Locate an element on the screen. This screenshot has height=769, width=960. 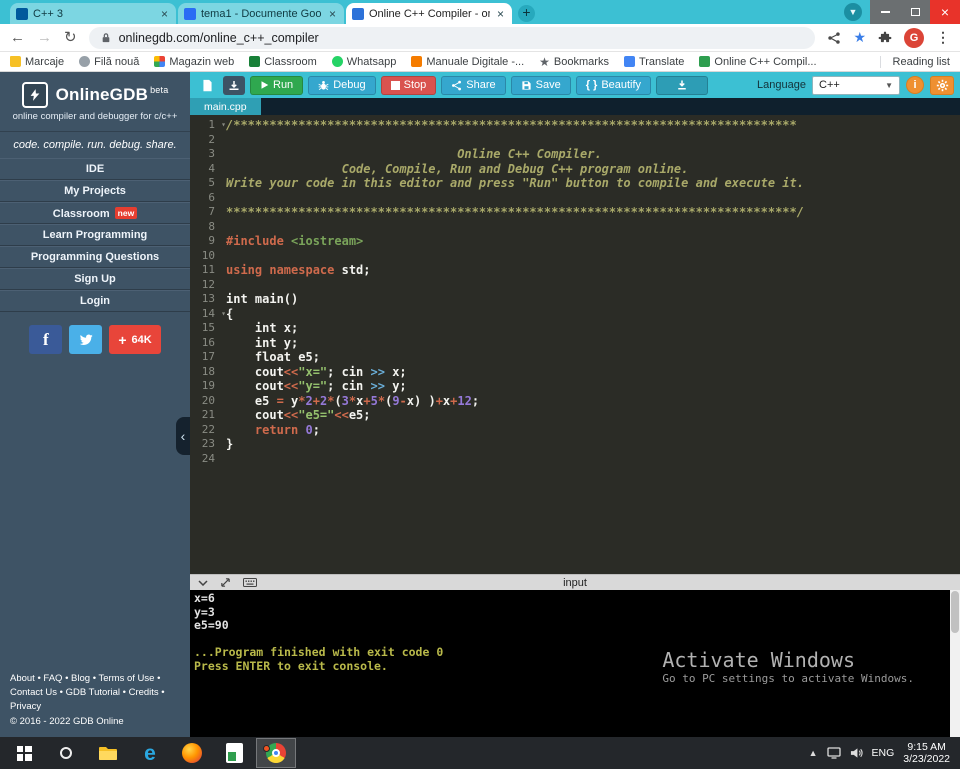
keyboard-icon is located at coordinates (250, 582).